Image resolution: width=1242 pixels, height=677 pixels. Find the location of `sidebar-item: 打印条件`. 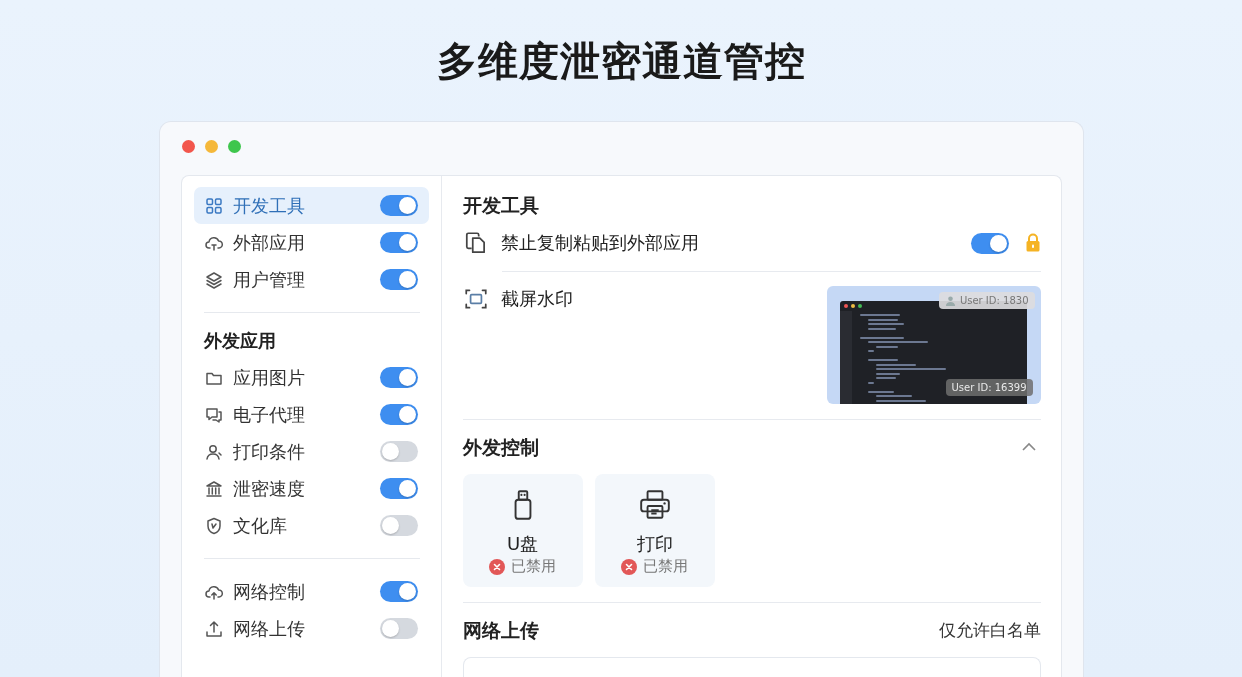

sidebar-item: 打印条件 is located at coordinates (311, 451).